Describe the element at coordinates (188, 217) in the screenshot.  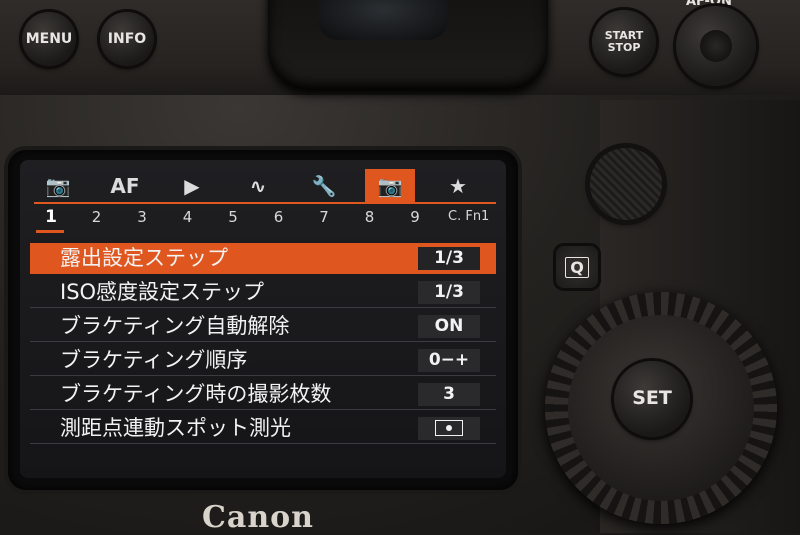
I see `page-4: 4` at that location.